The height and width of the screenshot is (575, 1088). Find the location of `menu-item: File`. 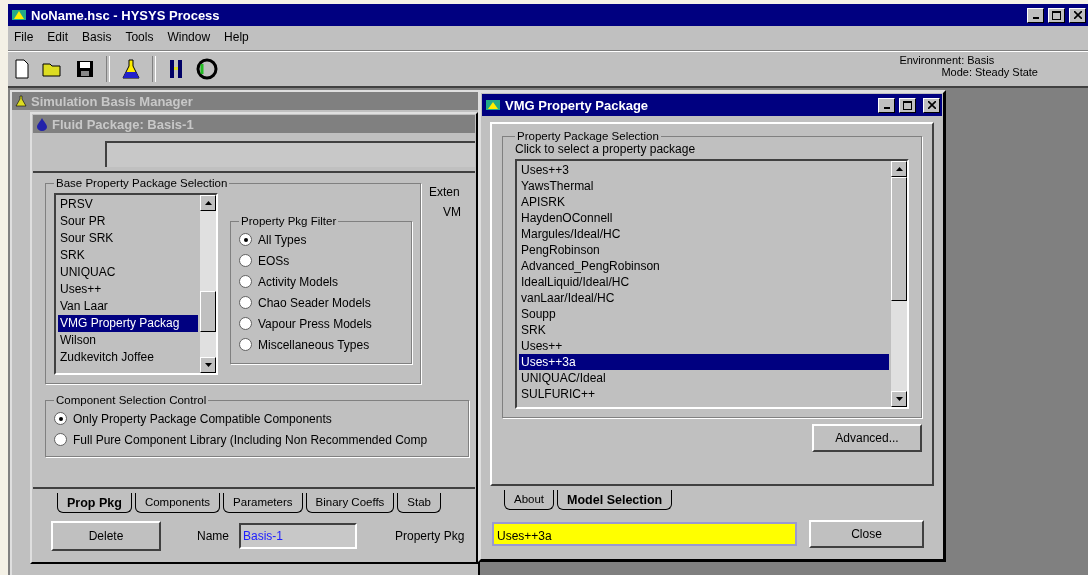

menu-item: File is located at coordinates (24, 38).